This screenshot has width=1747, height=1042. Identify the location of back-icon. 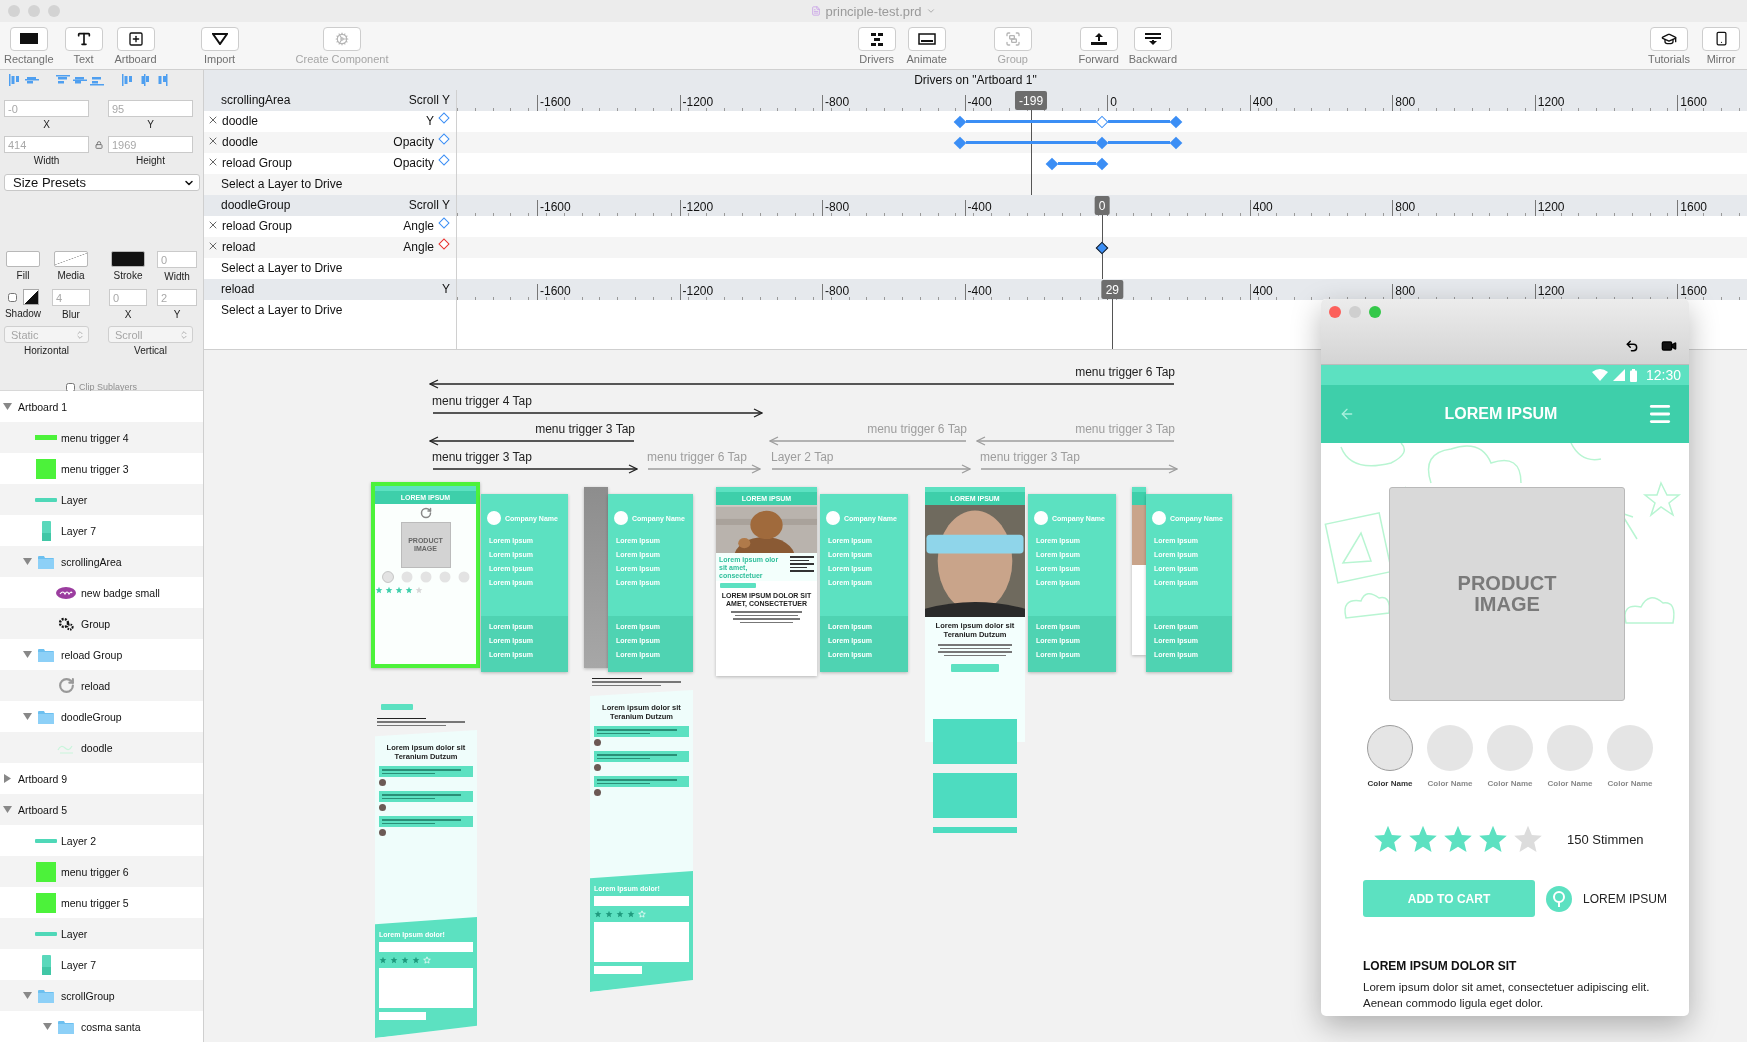
(1347, 414).